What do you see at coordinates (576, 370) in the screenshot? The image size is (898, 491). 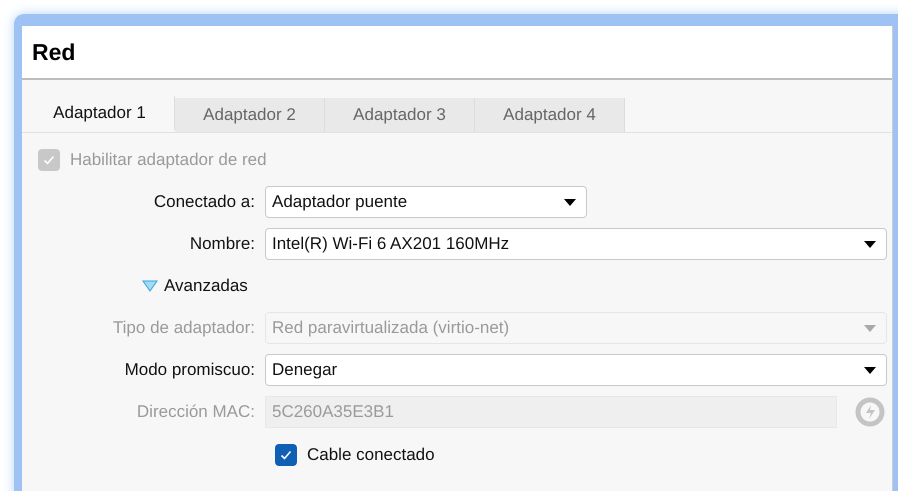 I see `dropdown: Denegar` at bounding box center [576, 370].